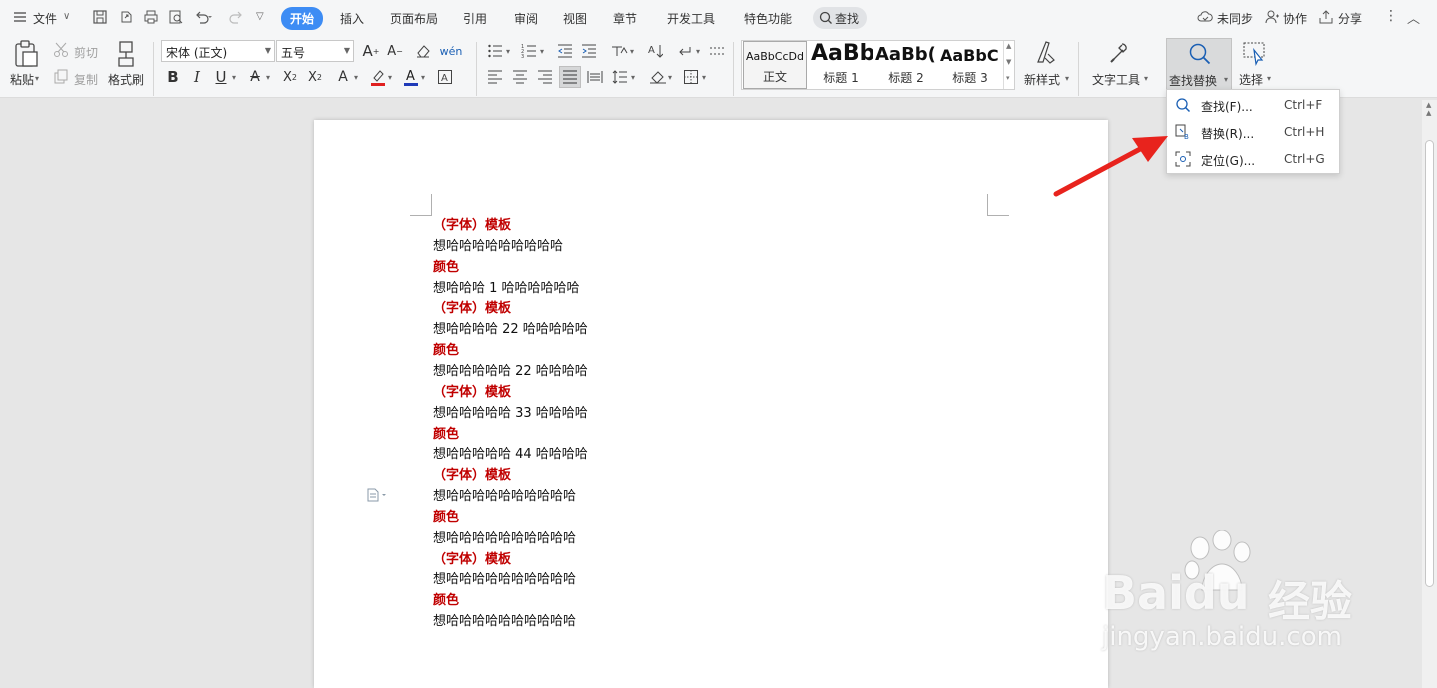  What do you see at coordinates (691, 18) in the screenshot?
I see `tab-developer: 开发工具` at bounding box center [691, 18].